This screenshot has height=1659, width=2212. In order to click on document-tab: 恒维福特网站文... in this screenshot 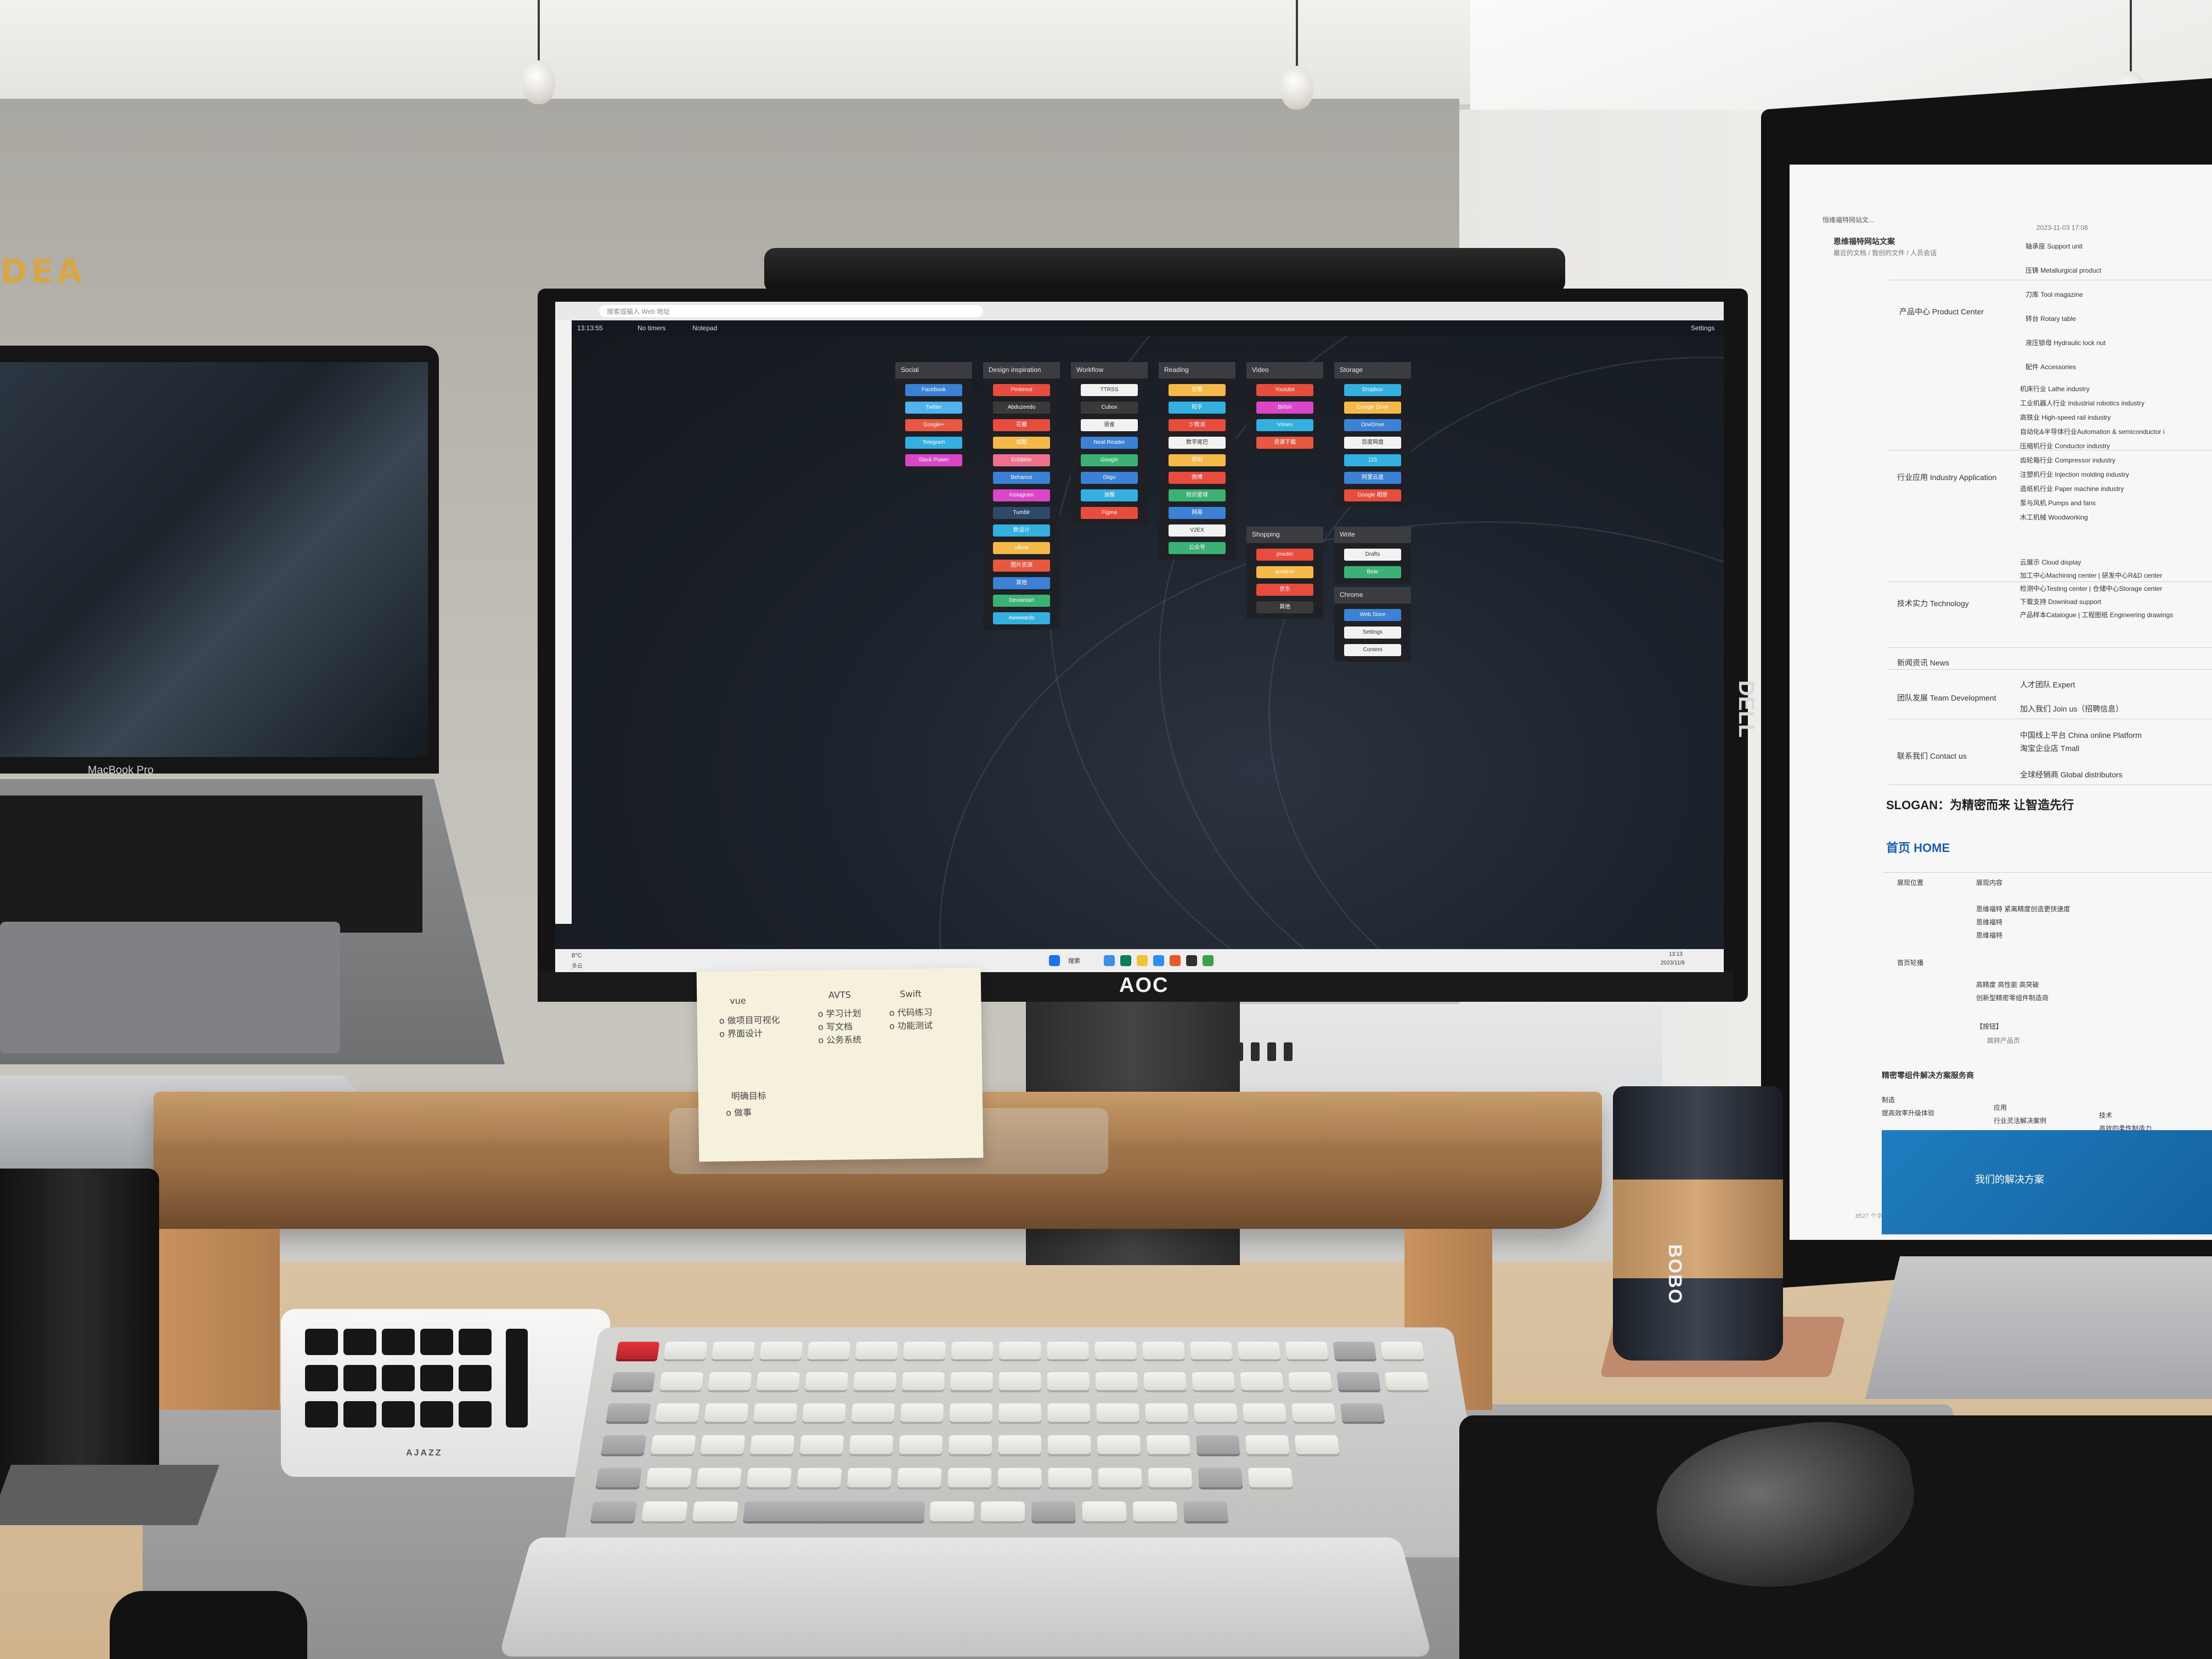, I will do `click(1848, 219)`.